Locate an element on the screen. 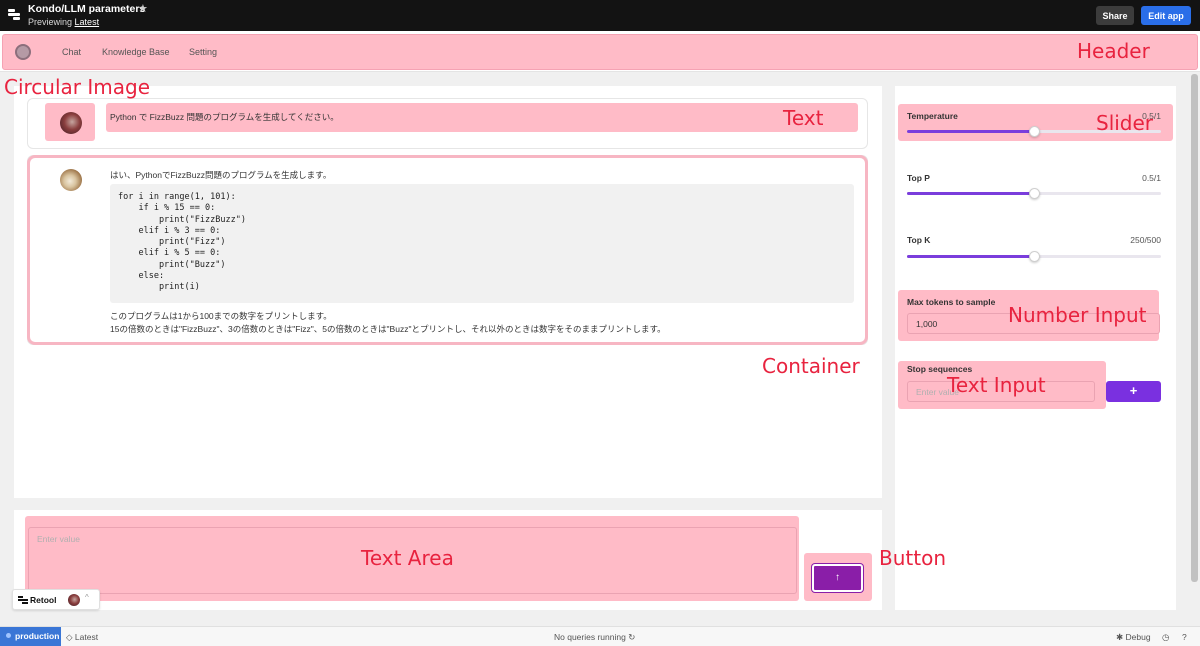 The height and width of the screenshot is (646, 1200). scrollbar-thumb is located at coordinates (1194, 328).